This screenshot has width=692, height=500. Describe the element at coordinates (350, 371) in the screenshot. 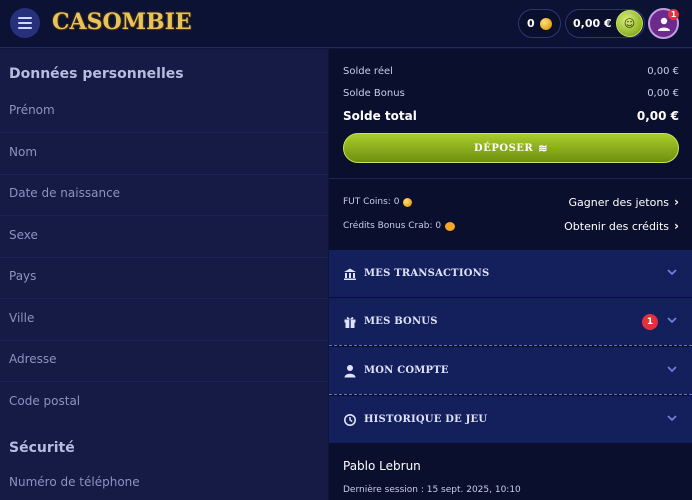

I see `user-icon` at that location.